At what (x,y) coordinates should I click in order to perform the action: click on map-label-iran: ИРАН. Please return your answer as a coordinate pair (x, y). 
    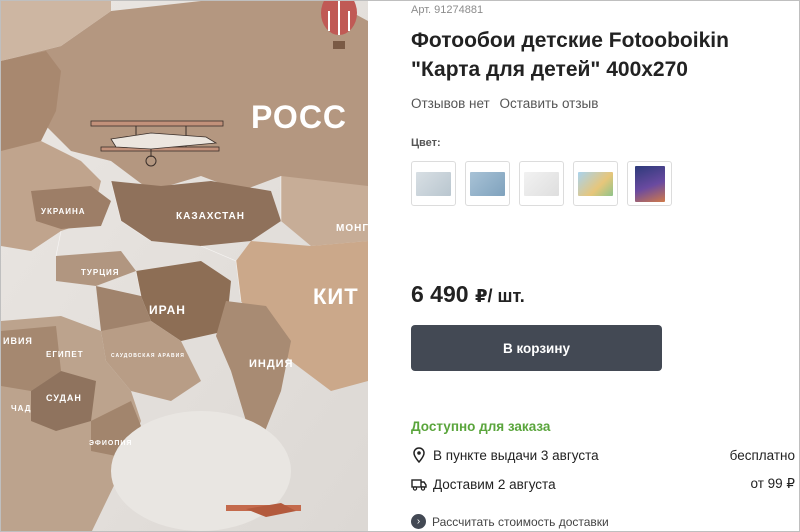
    Looking at the image, I should click on (167, 310).